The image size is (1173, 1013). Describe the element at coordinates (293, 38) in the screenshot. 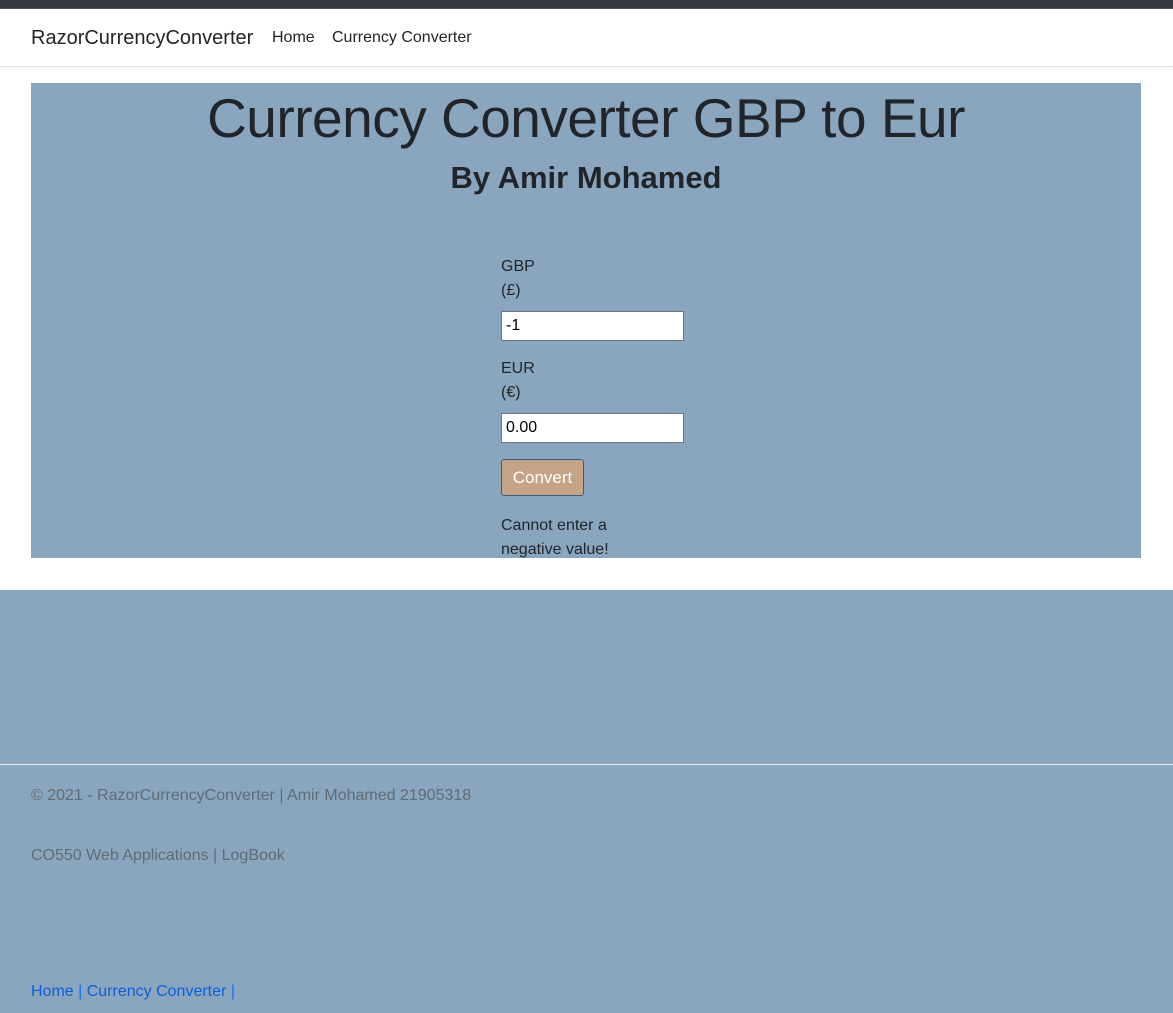

I see `nav-home-link: Home` at that location.